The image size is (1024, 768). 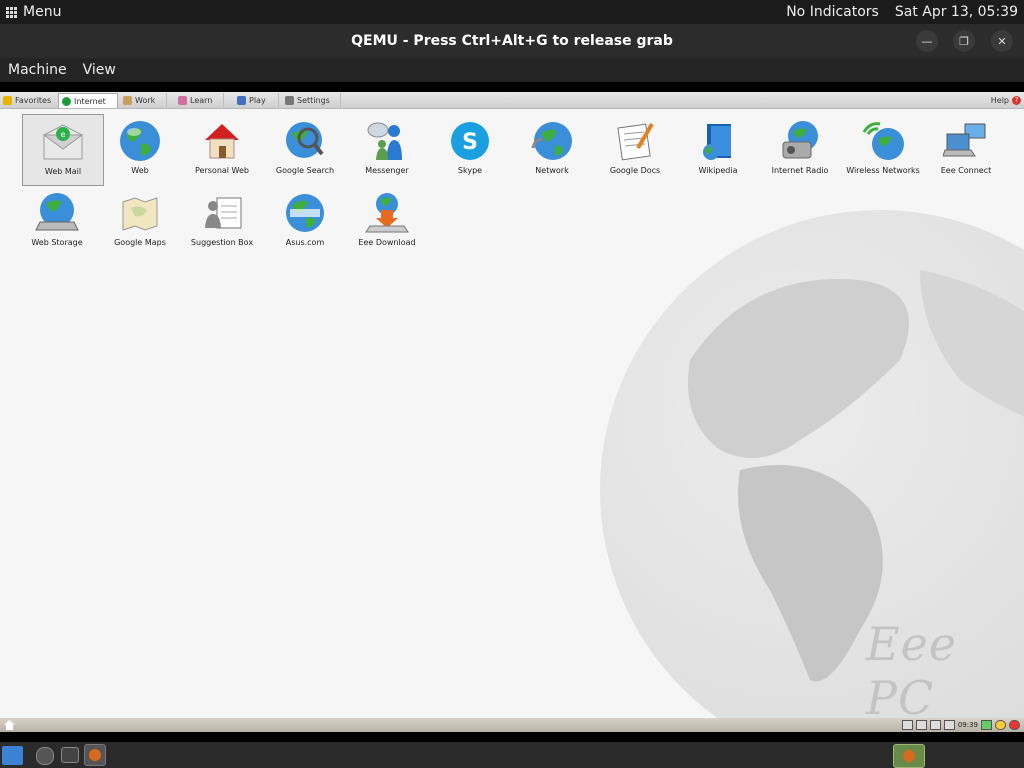 I want to click on qemu-window-button, so click(x=909, y=756).